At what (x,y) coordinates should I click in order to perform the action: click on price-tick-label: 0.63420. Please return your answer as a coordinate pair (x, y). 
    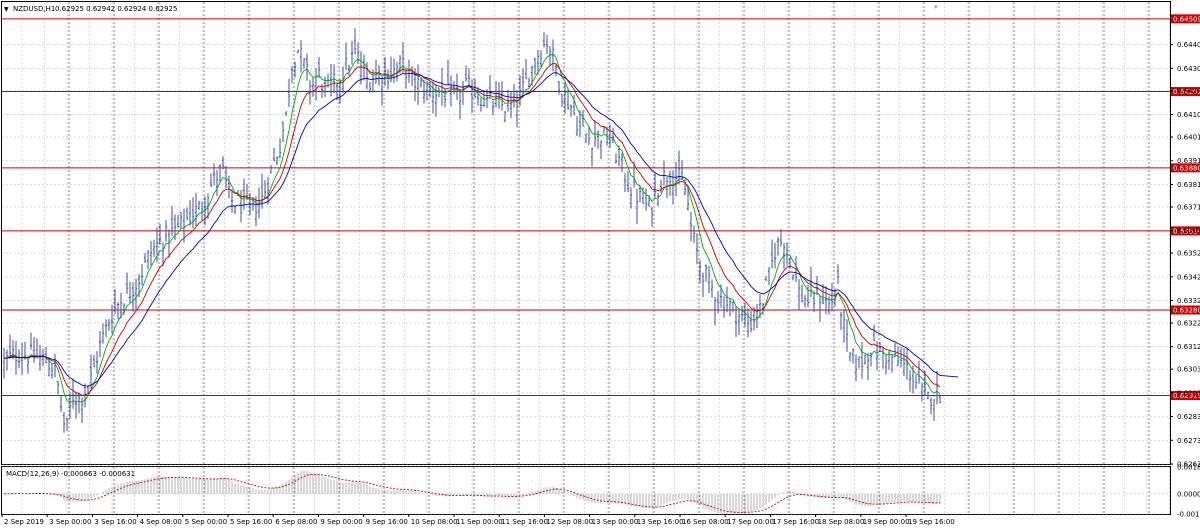
    Looking at the image, I should click on (1188, 277).